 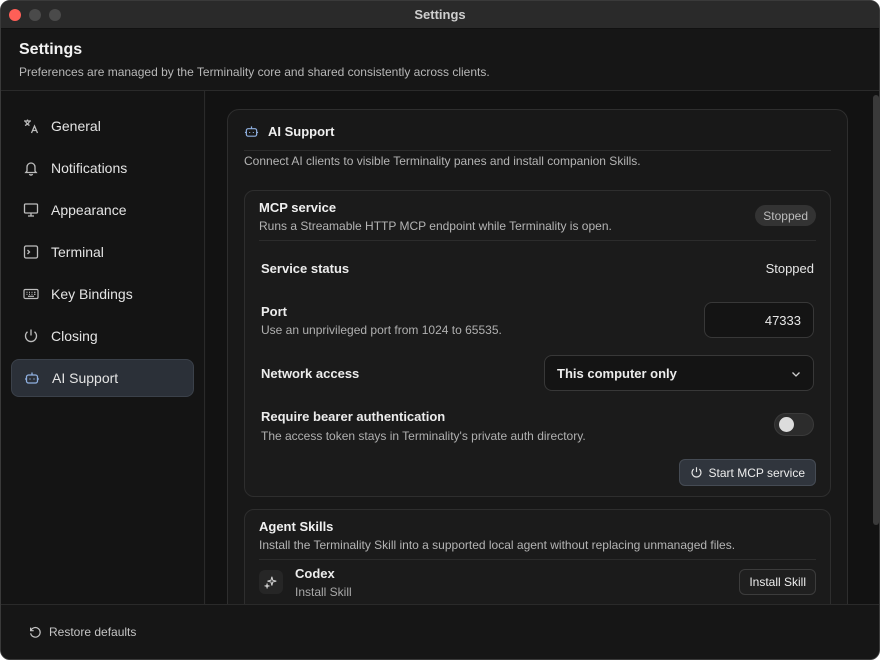 I want to click on translate-icon, so click(x=31, y=126).